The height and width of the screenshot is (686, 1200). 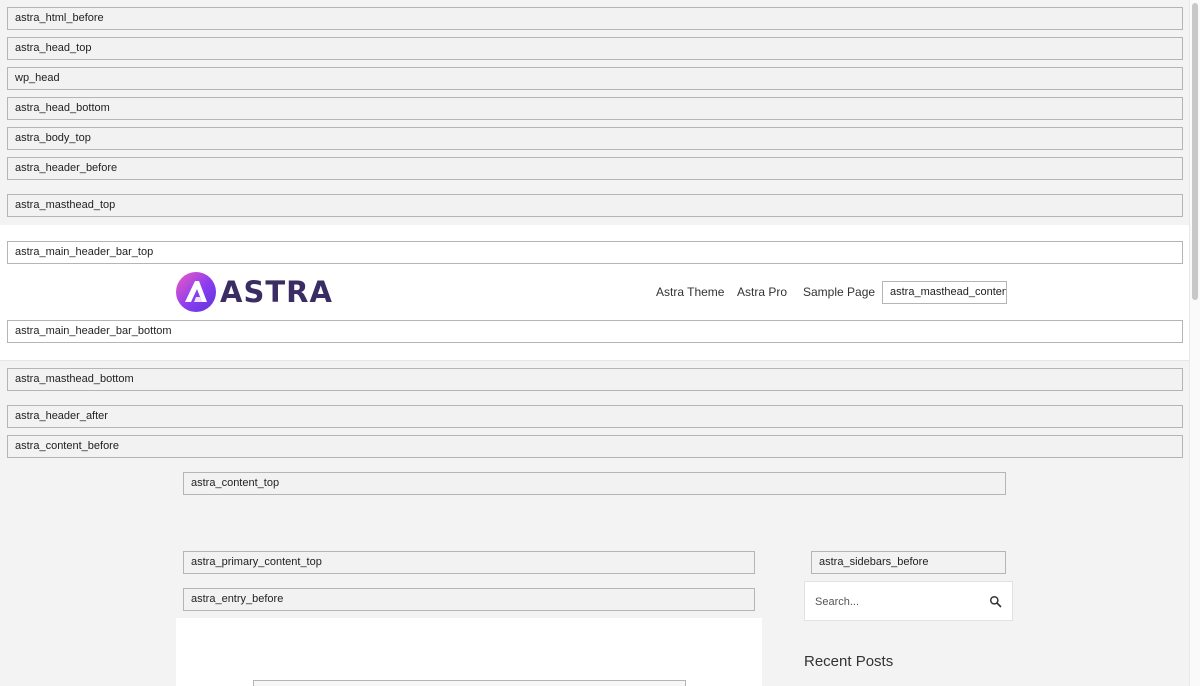 I want to click on hook-entry-before: astra_entry_before, so click(x=469, y=599).